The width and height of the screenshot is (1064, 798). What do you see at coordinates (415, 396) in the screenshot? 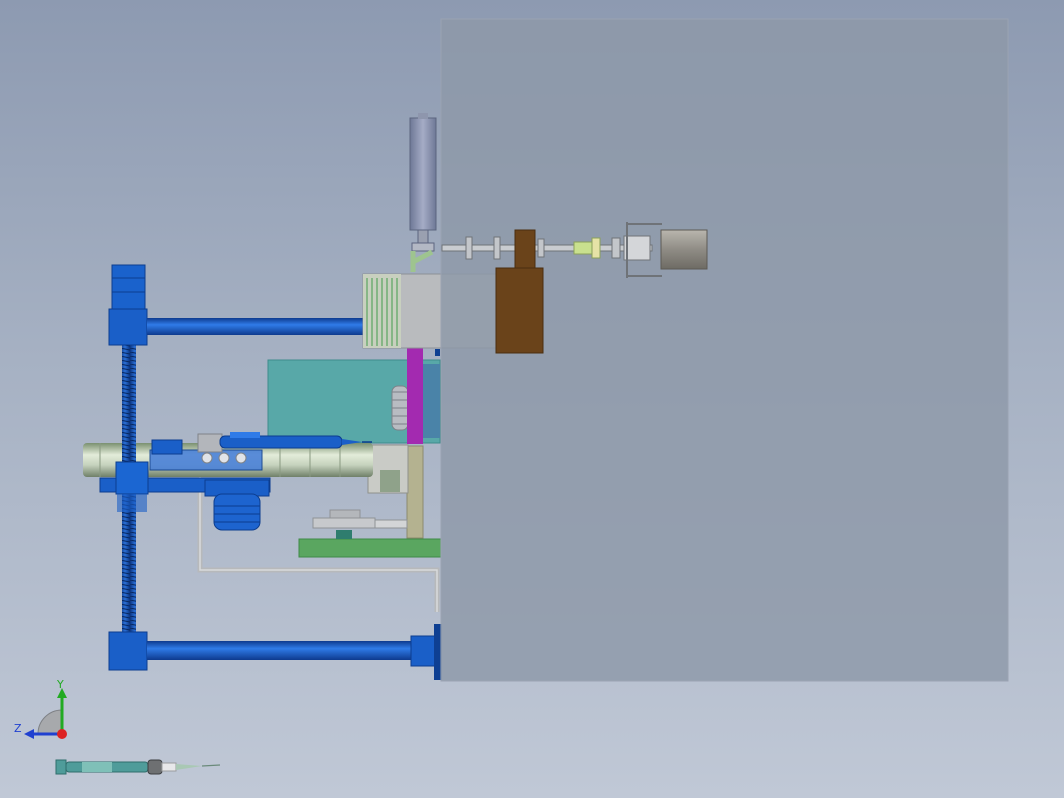
I see `magenta-guide-rail` at bounding box center [415, 396].